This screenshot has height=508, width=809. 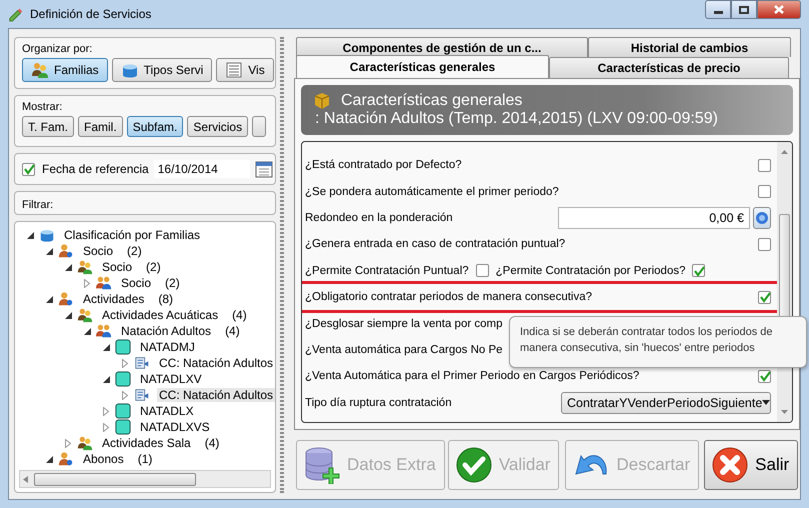 What do you see at coordinates (47, 235) in the screenshot?
I see `bucket-icon` at bounding box center [47, 235].